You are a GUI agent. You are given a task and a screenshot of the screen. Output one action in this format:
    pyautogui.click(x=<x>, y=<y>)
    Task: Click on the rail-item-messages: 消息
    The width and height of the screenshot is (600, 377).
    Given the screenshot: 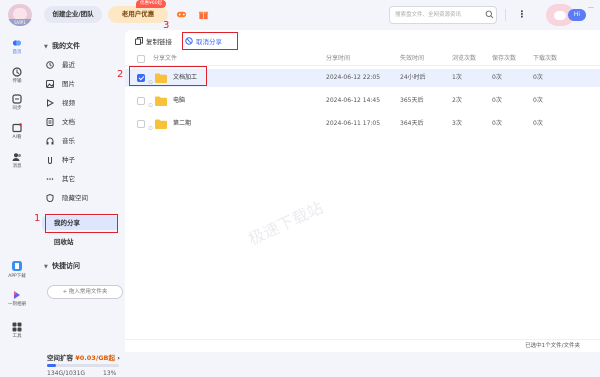 What is the action you would take?
    pyautogui.click(x=17, y=164)
    